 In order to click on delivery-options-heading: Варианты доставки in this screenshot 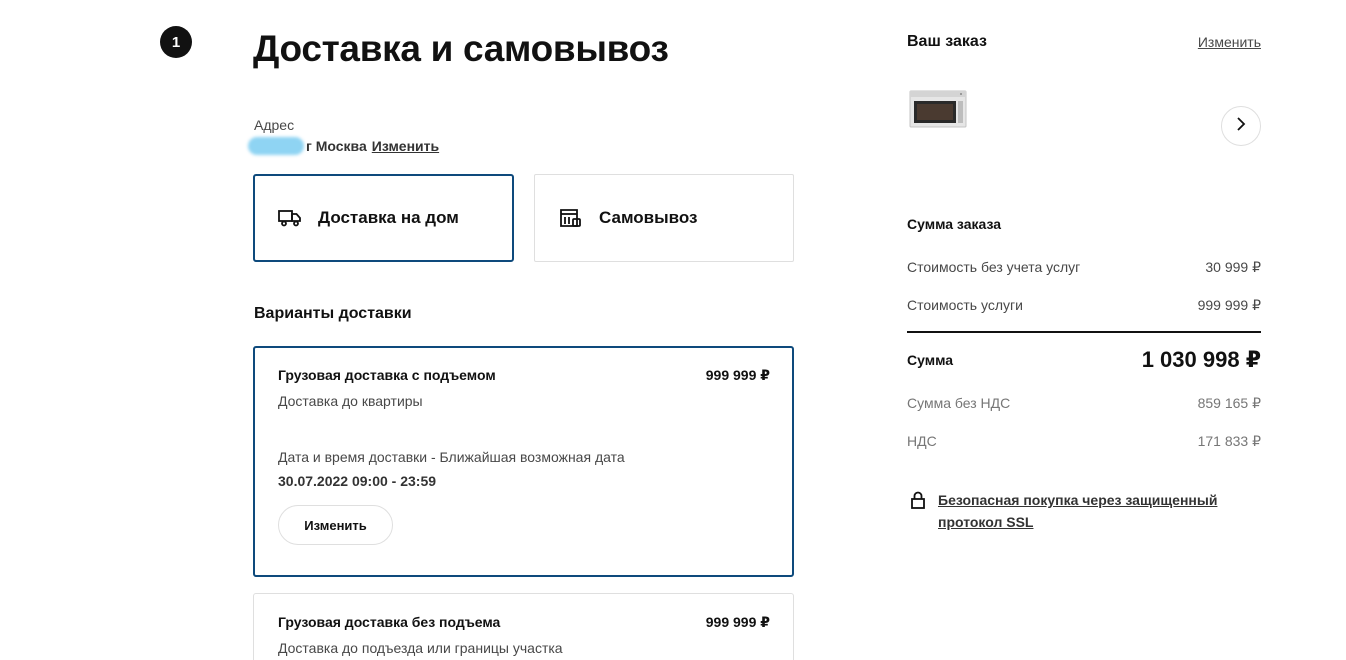, I will do `click(333, 313)`.